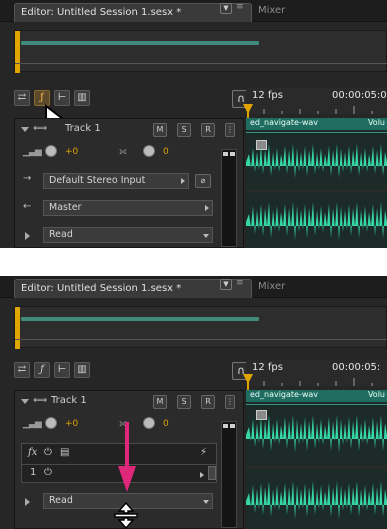 The width and height of the screenshot is (387, 529). Describe the element at coordinates (82, 370) in the screenshot. I see `eq-icon: ▥` at that location.